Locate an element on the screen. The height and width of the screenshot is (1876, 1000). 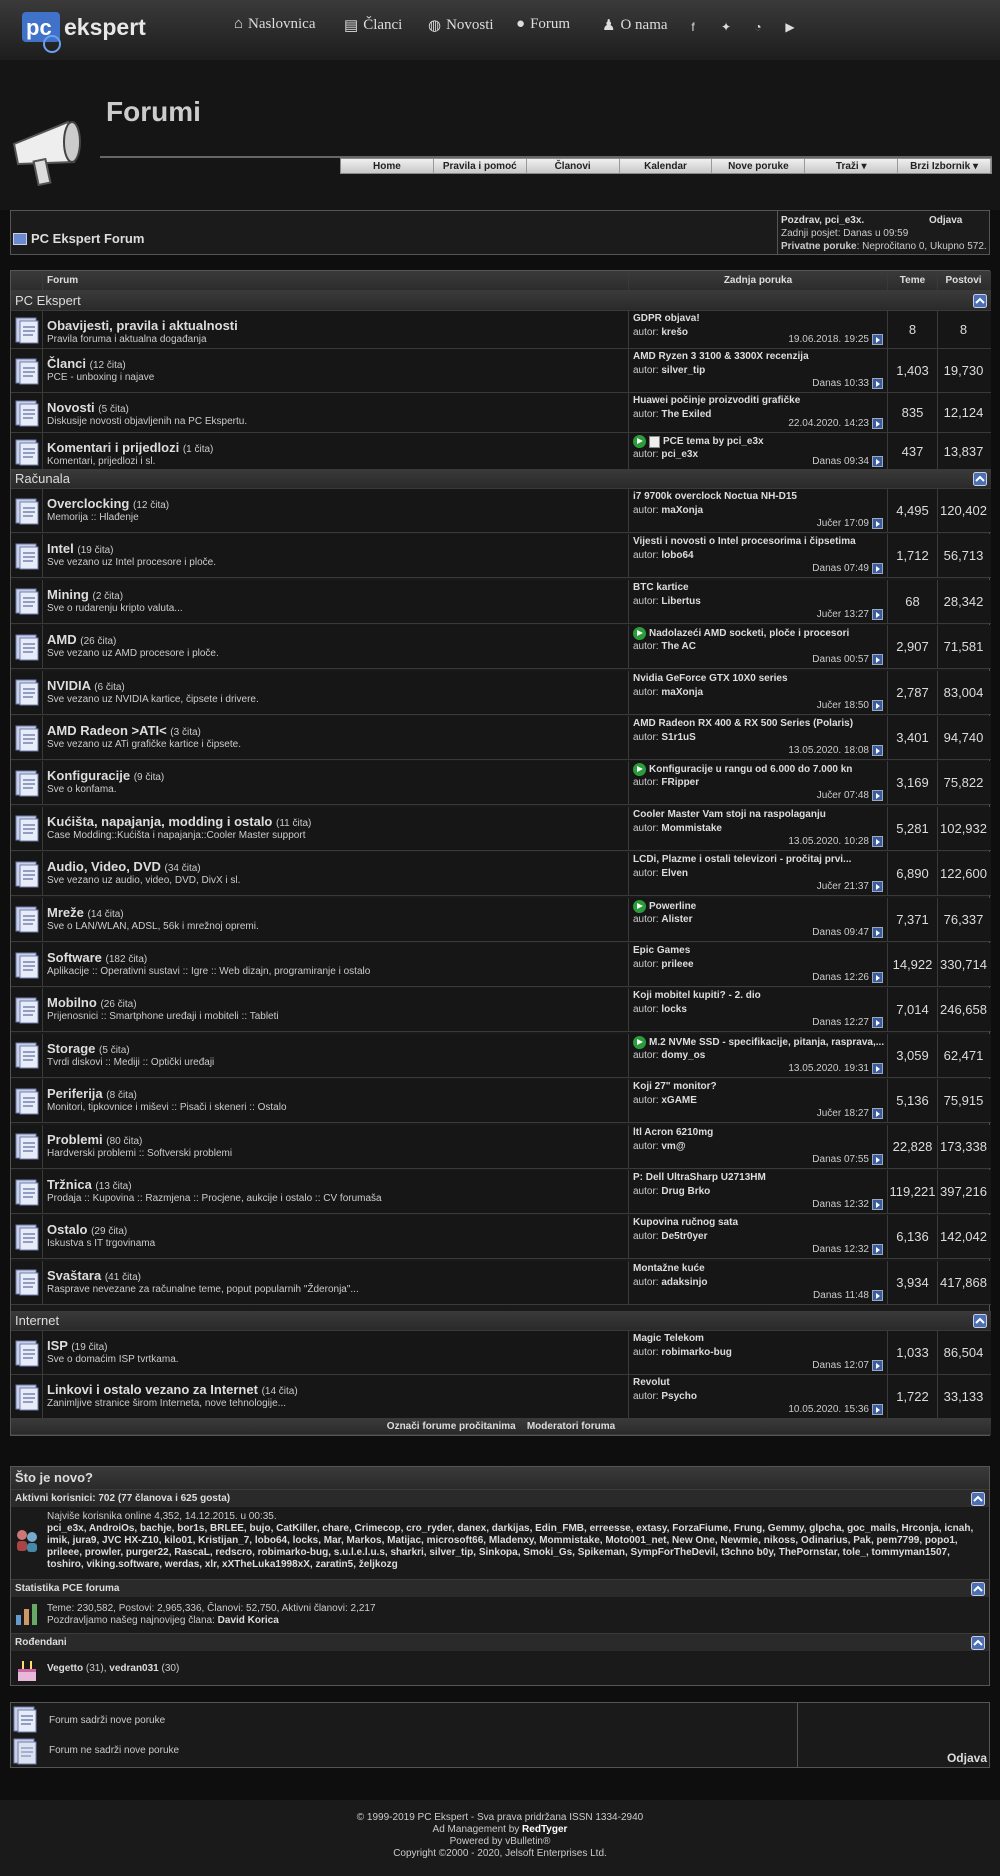
last-post-title-link: i7 9700k overclock Noctua NH-D15 is located at coordinates (715, 496).